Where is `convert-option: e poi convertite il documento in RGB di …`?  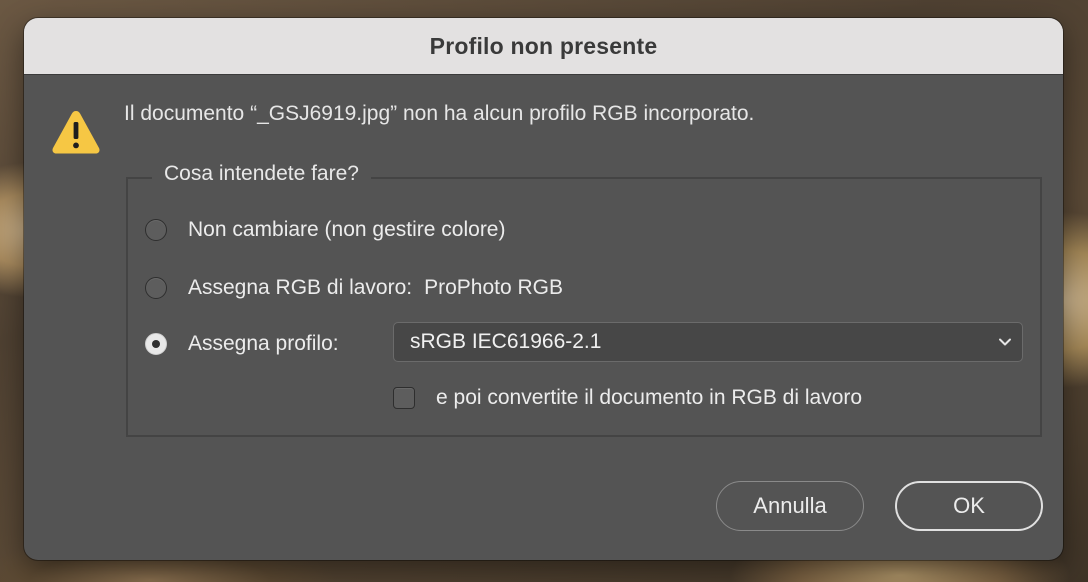
convert-option: e poi convertite il documento in RGB di … is located at coordinates (627, 398).